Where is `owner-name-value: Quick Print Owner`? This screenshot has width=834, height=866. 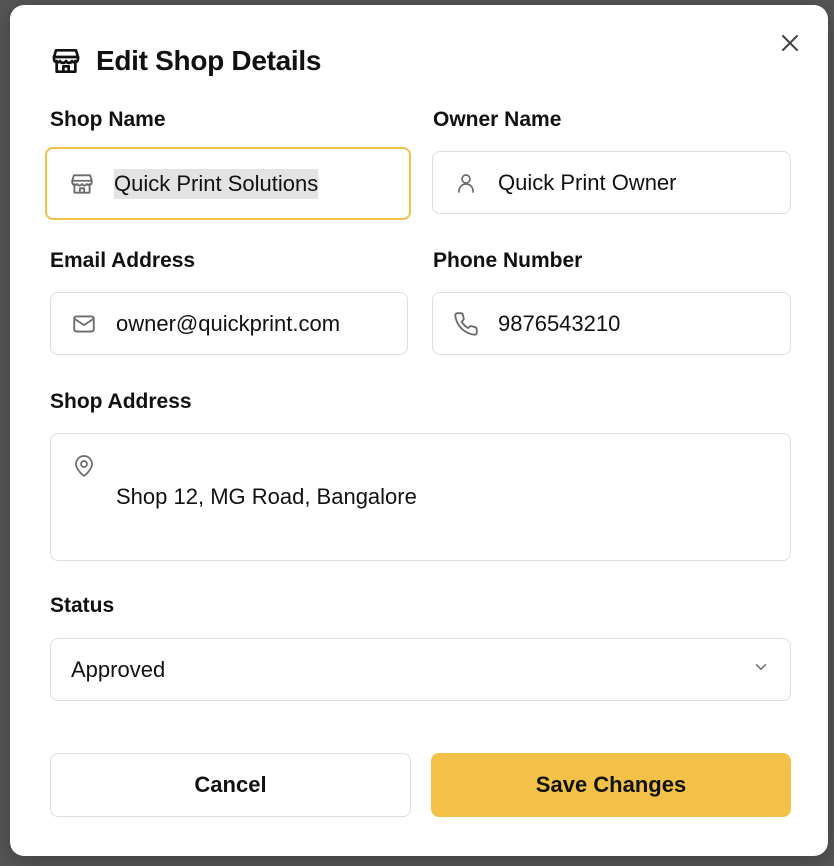 owner-name-value: Quick Print Owner is located at coordinates (587, 183).